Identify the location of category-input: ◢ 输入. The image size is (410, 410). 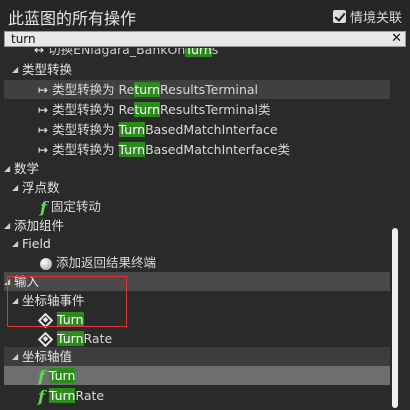
(197, 281).